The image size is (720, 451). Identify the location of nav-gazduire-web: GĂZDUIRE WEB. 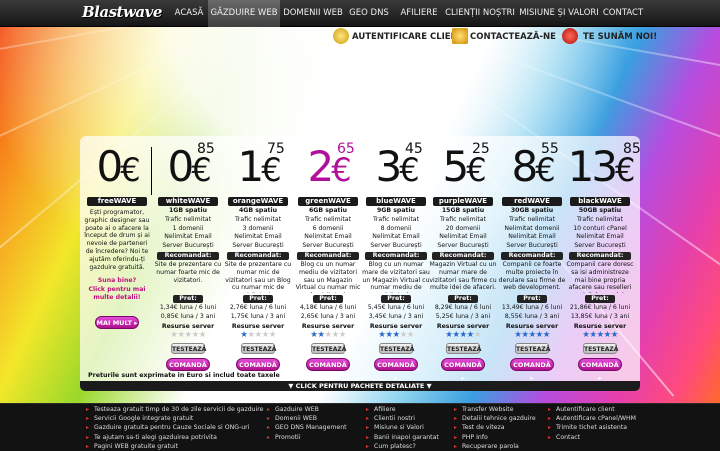
(244, 13).